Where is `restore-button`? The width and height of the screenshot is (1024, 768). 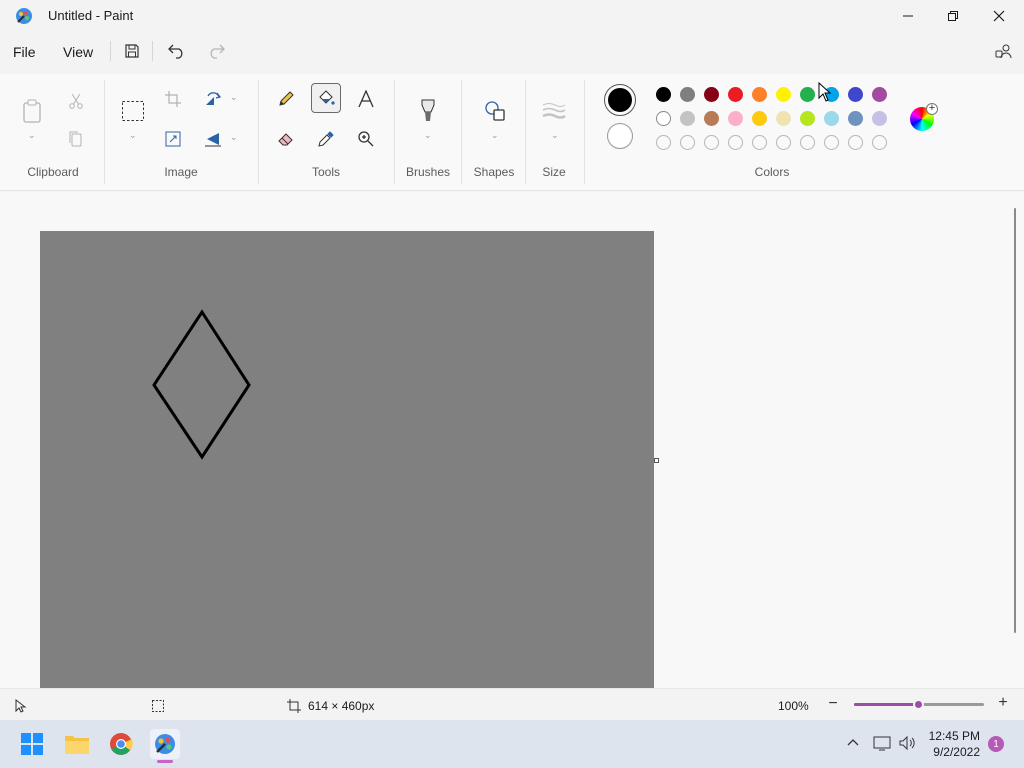
restore-button is located at coordinates (953, 16).